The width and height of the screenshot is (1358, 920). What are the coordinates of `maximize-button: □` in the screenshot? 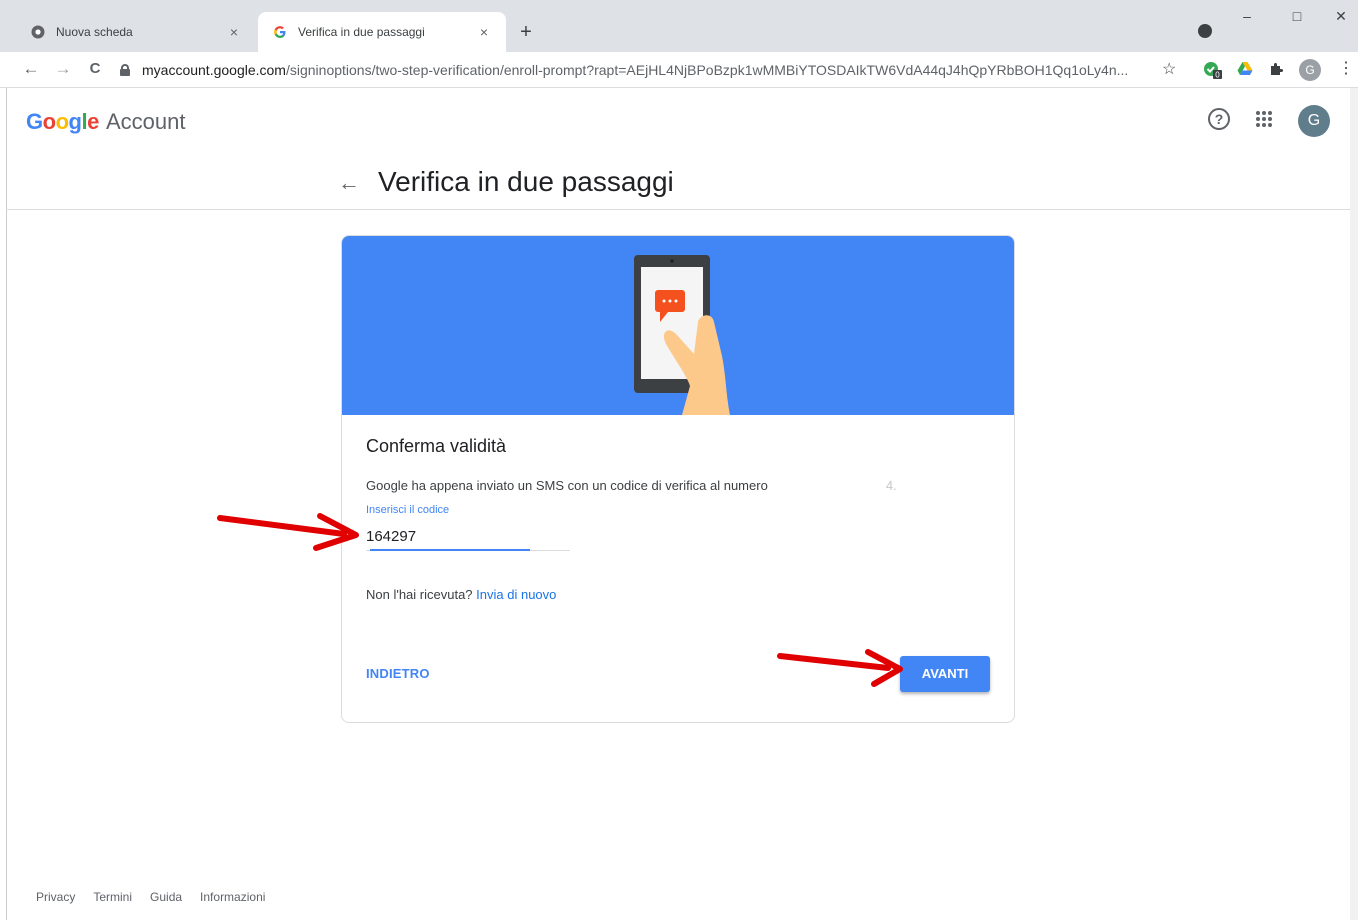 It's located at (1297, 16).